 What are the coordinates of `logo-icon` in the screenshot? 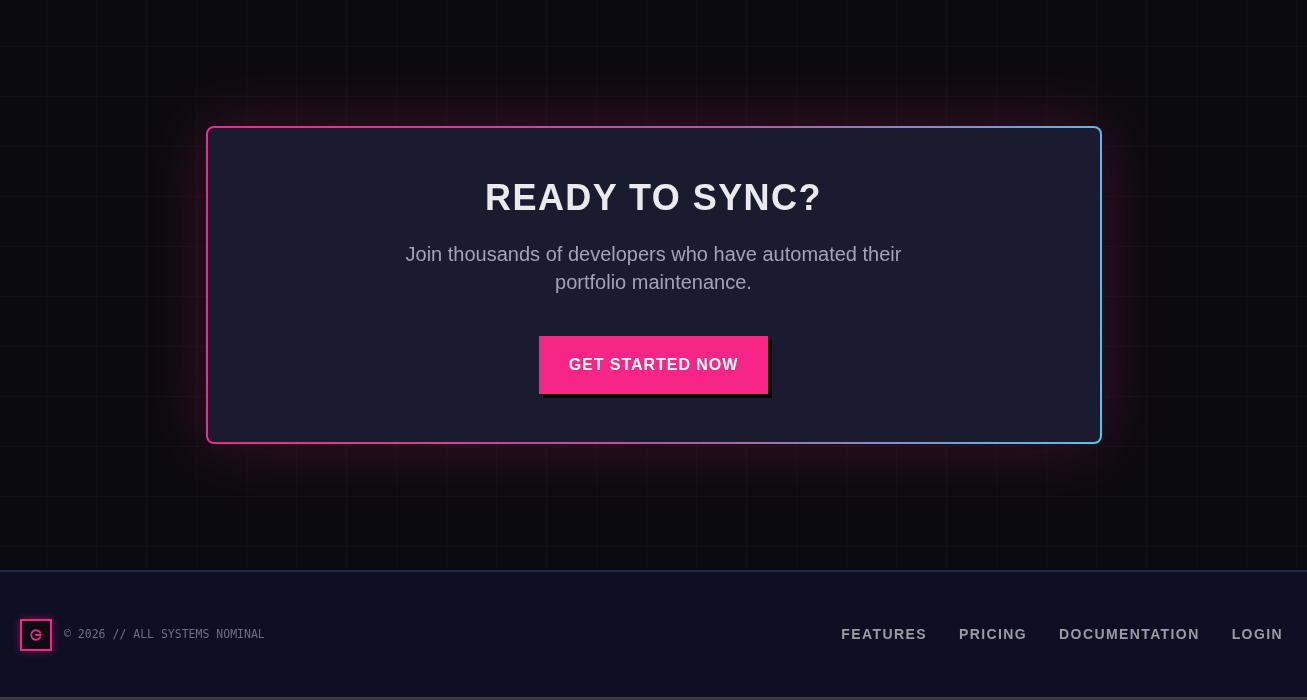 It's located at (36, 634).